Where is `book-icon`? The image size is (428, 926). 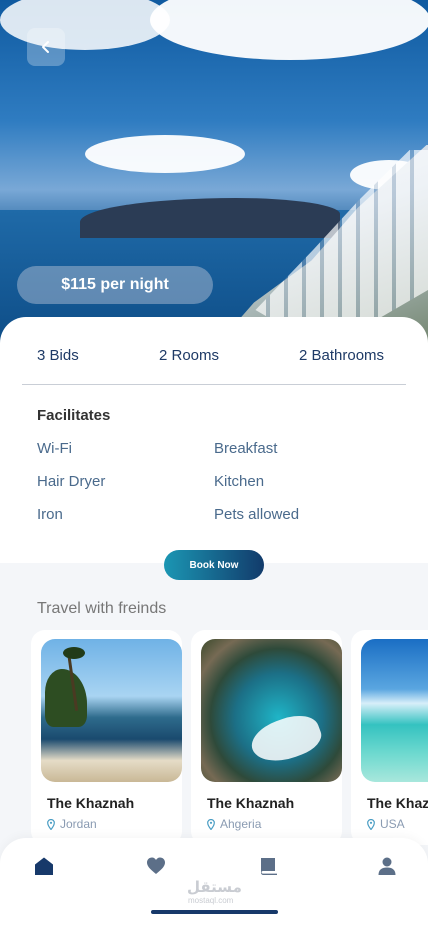
book-icon is located at coordinates (269, 866).